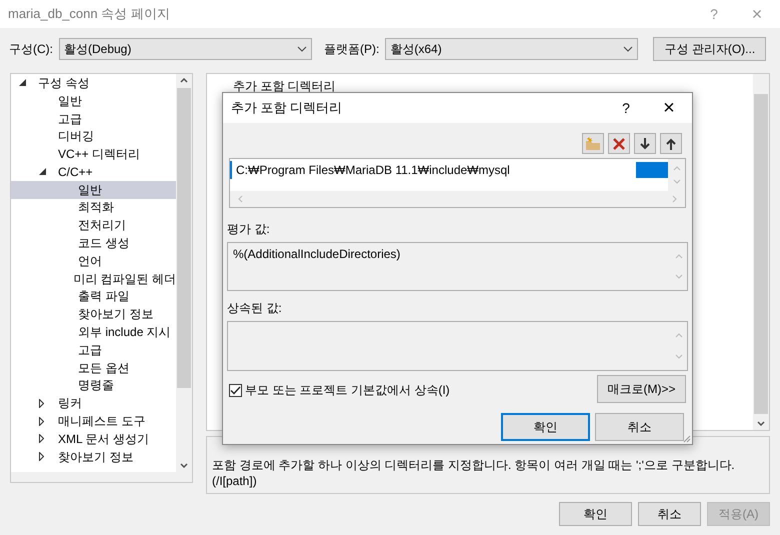  Describe the element at coordinates (626, 108) in the screenshot. I see `help-button: ?` at that location.